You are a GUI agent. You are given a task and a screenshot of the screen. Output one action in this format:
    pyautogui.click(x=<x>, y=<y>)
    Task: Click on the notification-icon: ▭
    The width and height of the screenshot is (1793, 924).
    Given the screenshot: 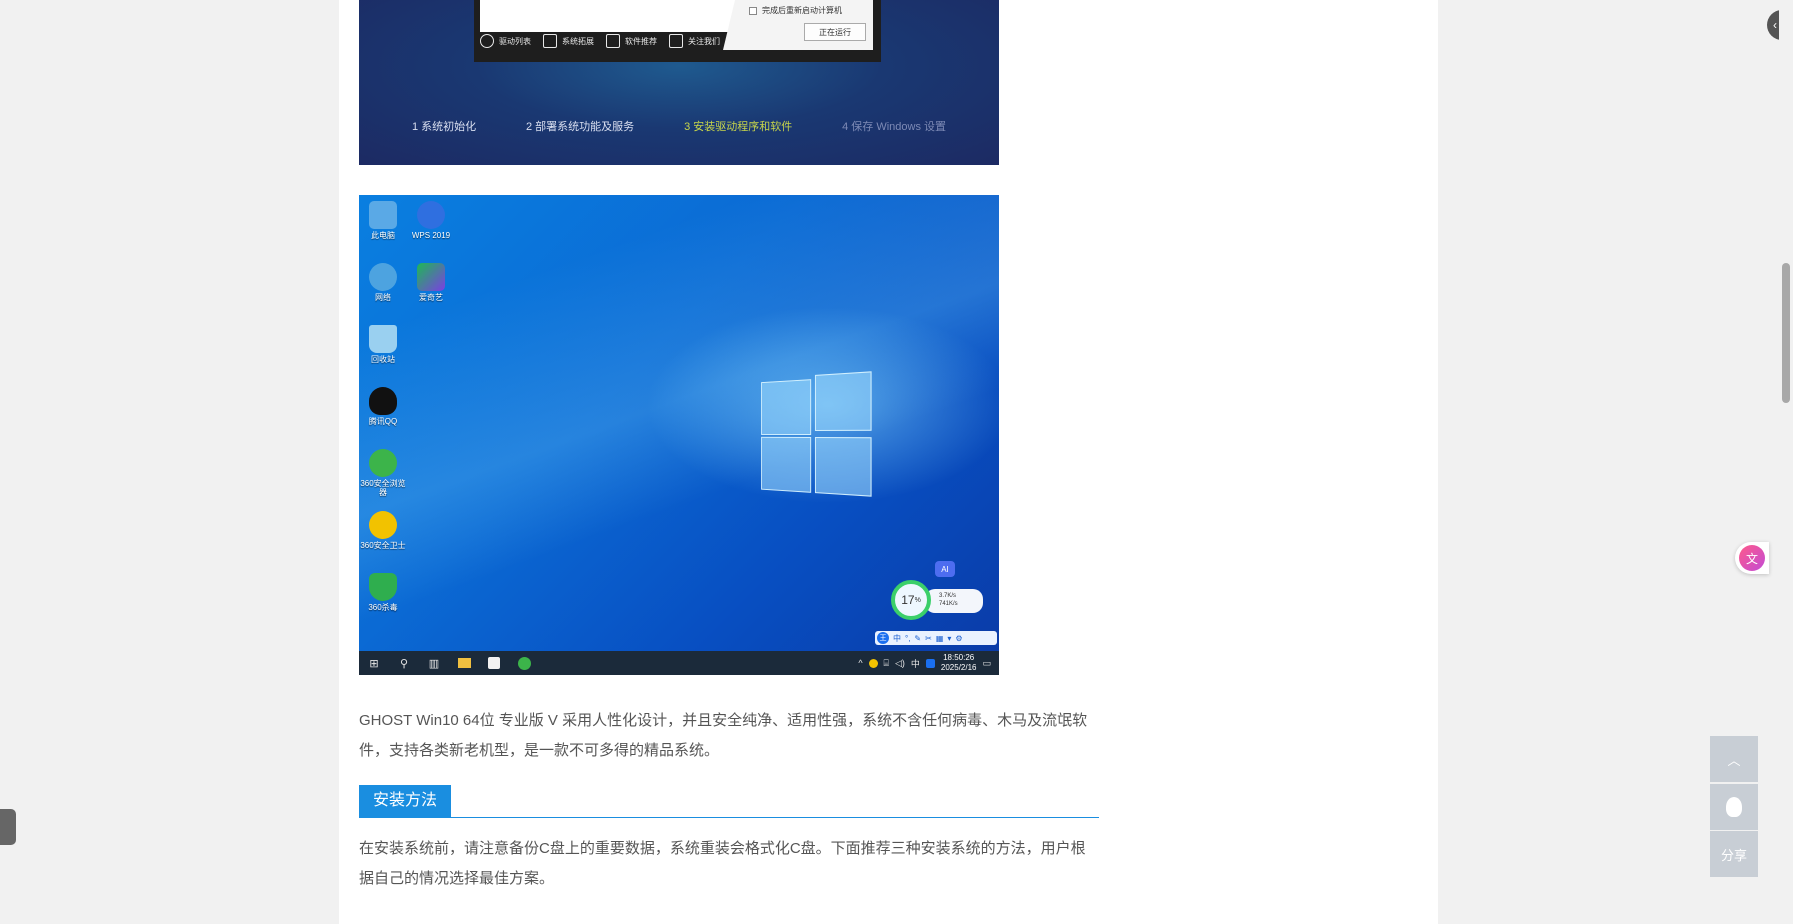 What is the action you would take?
    pyautogui.click(x=986, y=663)
    